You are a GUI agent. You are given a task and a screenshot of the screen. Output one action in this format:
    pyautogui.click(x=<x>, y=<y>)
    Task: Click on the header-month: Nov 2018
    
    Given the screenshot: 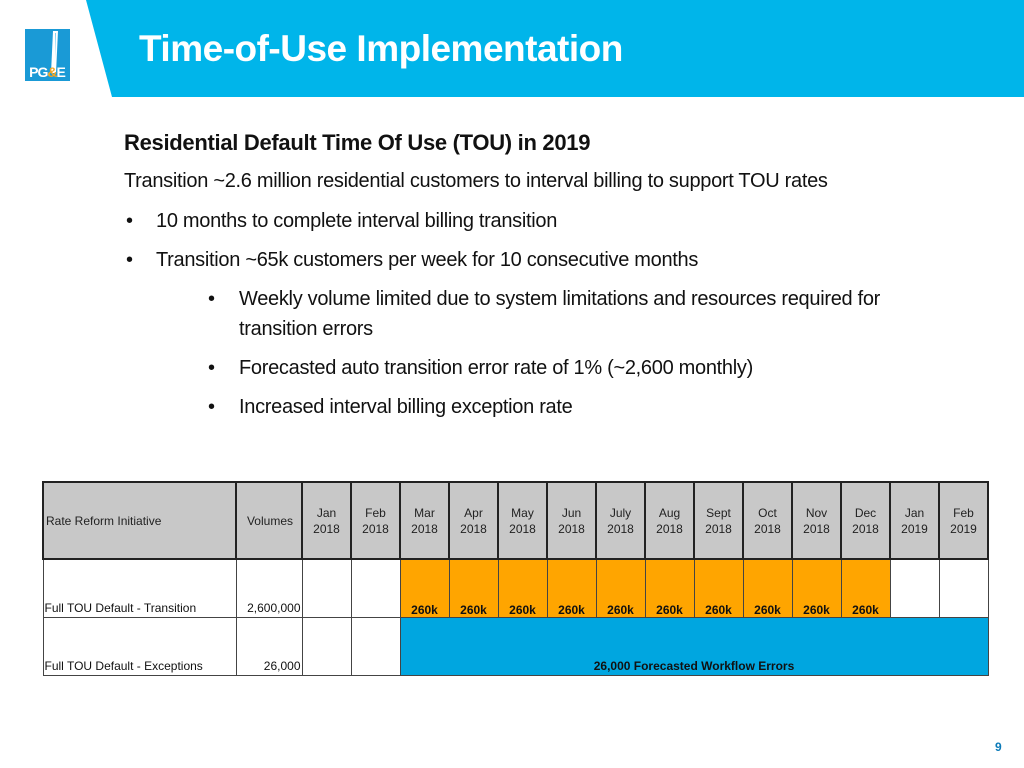 What is the action you would take?
    pyautogui.click(x=816, y=520)
    